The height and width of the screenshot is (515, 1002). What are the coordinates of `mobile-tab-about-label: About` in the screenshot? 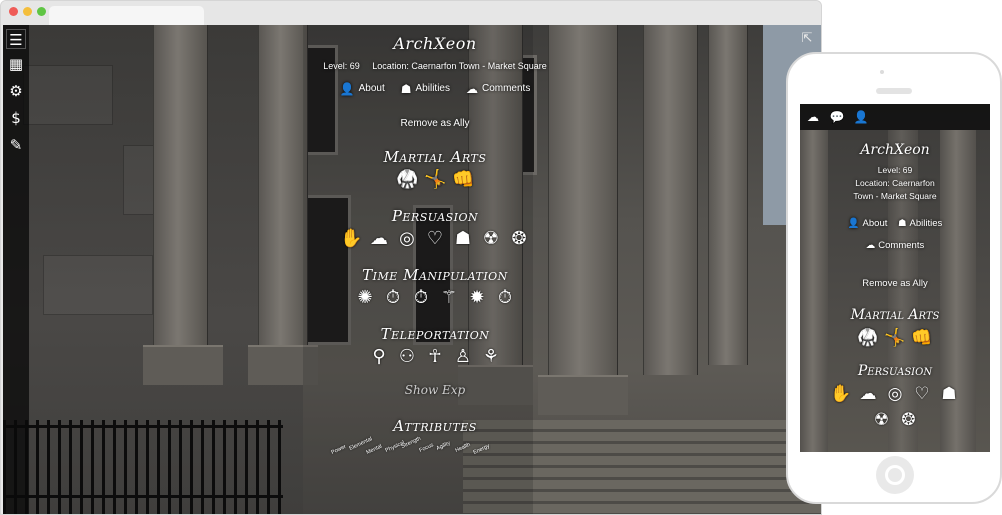 It's located at (875, 223).